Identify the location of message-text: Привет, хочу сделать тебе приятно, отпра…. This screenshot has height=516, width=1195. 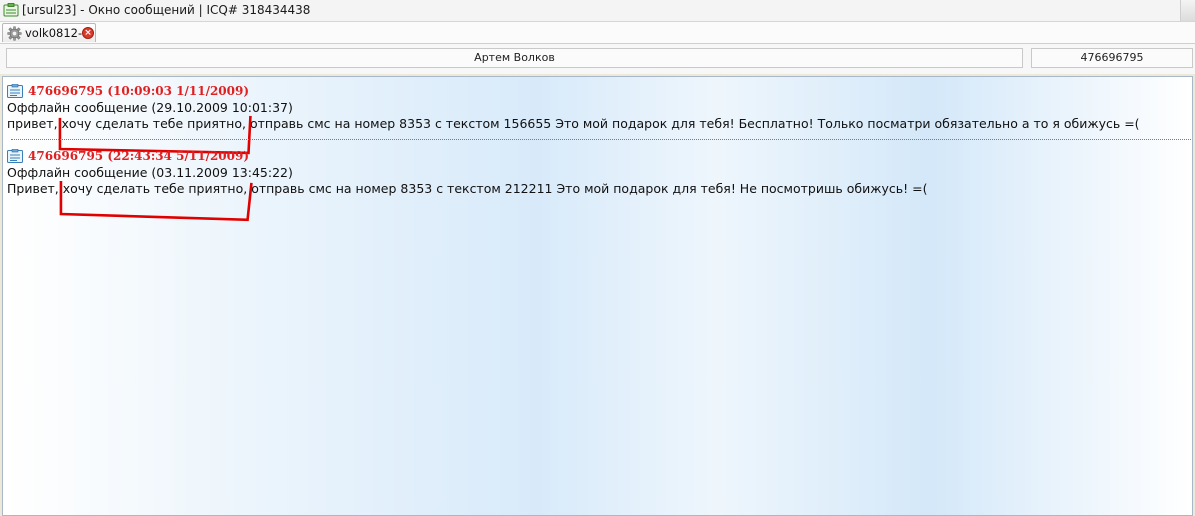
(467, 188).